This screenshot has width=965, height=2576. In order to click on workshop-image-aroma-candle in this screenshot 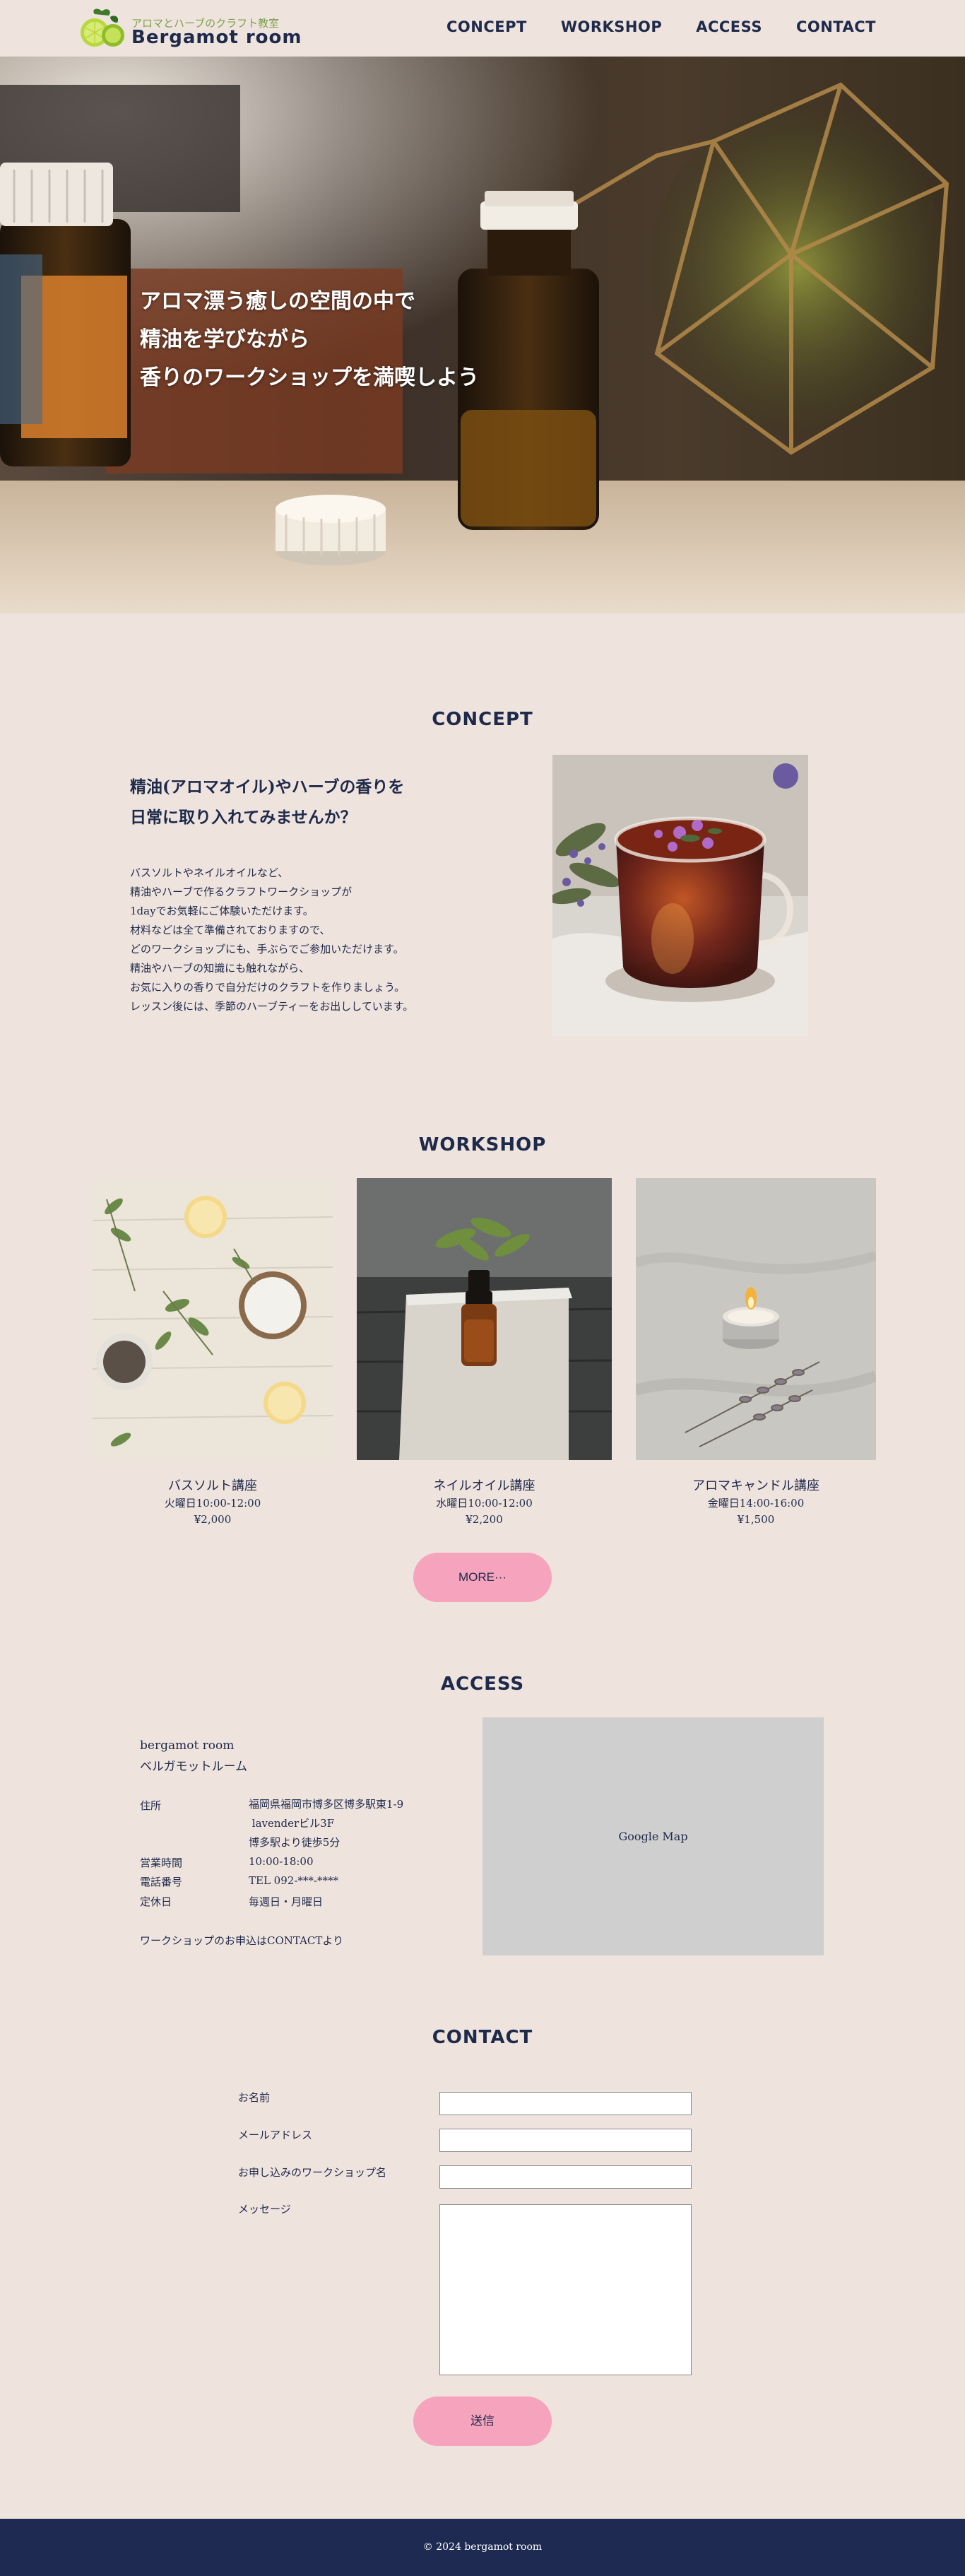, I will do `click(756, 1319)`.